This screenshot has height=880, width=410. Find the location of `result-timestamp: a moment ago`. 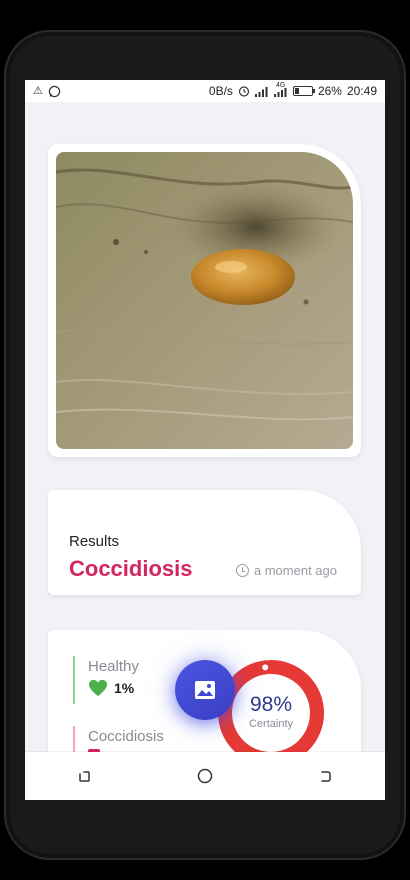

result-timestamp: a moment ago is located at coordinates (286, 570).